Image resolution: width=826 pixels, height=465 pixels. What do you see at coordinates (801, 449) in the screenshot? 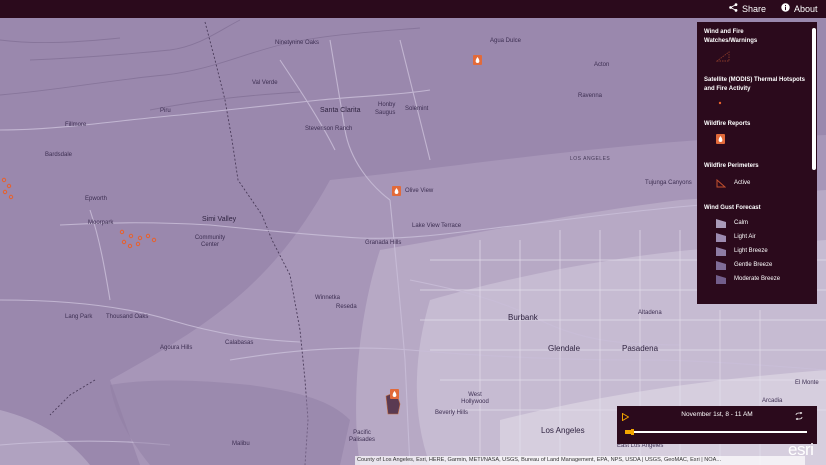
I see `esri-logo: esri` at bounding box center [801, 449].